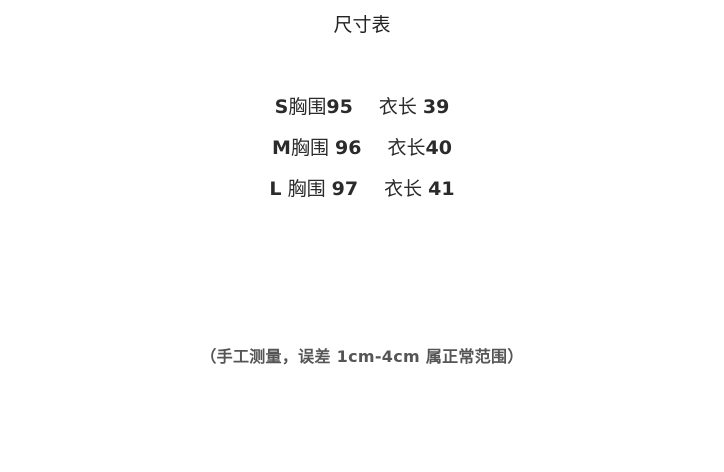 The height and width of the screenshot is (472, 724). What do you see at coordinates (362, 112) in the screenshot?
I see `size-row-s: S胸围95 衣长 39` at bounding box center [362, 112].